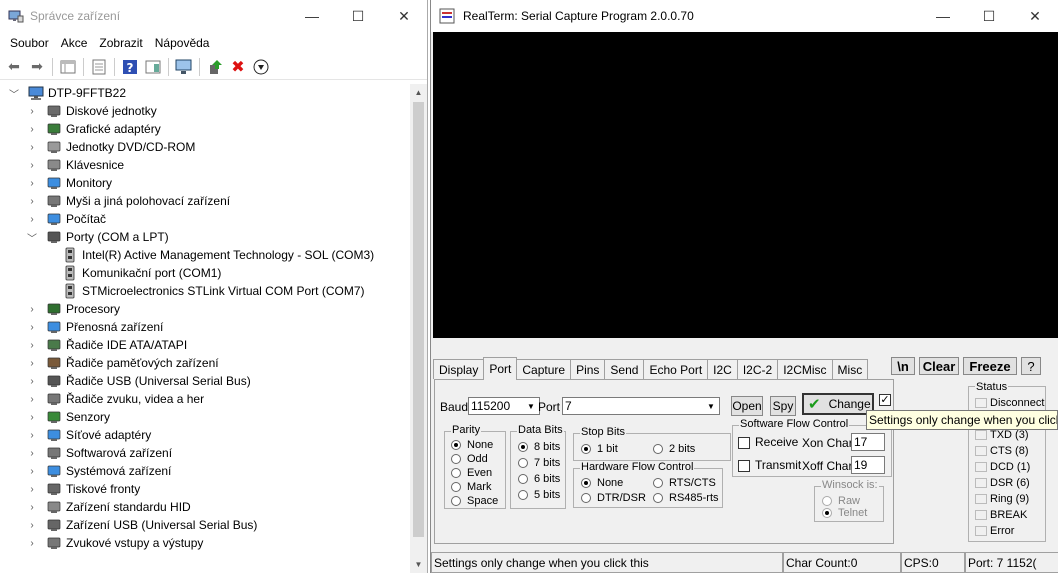  I want to click on tab-capture: Capture, so click(544, 369).